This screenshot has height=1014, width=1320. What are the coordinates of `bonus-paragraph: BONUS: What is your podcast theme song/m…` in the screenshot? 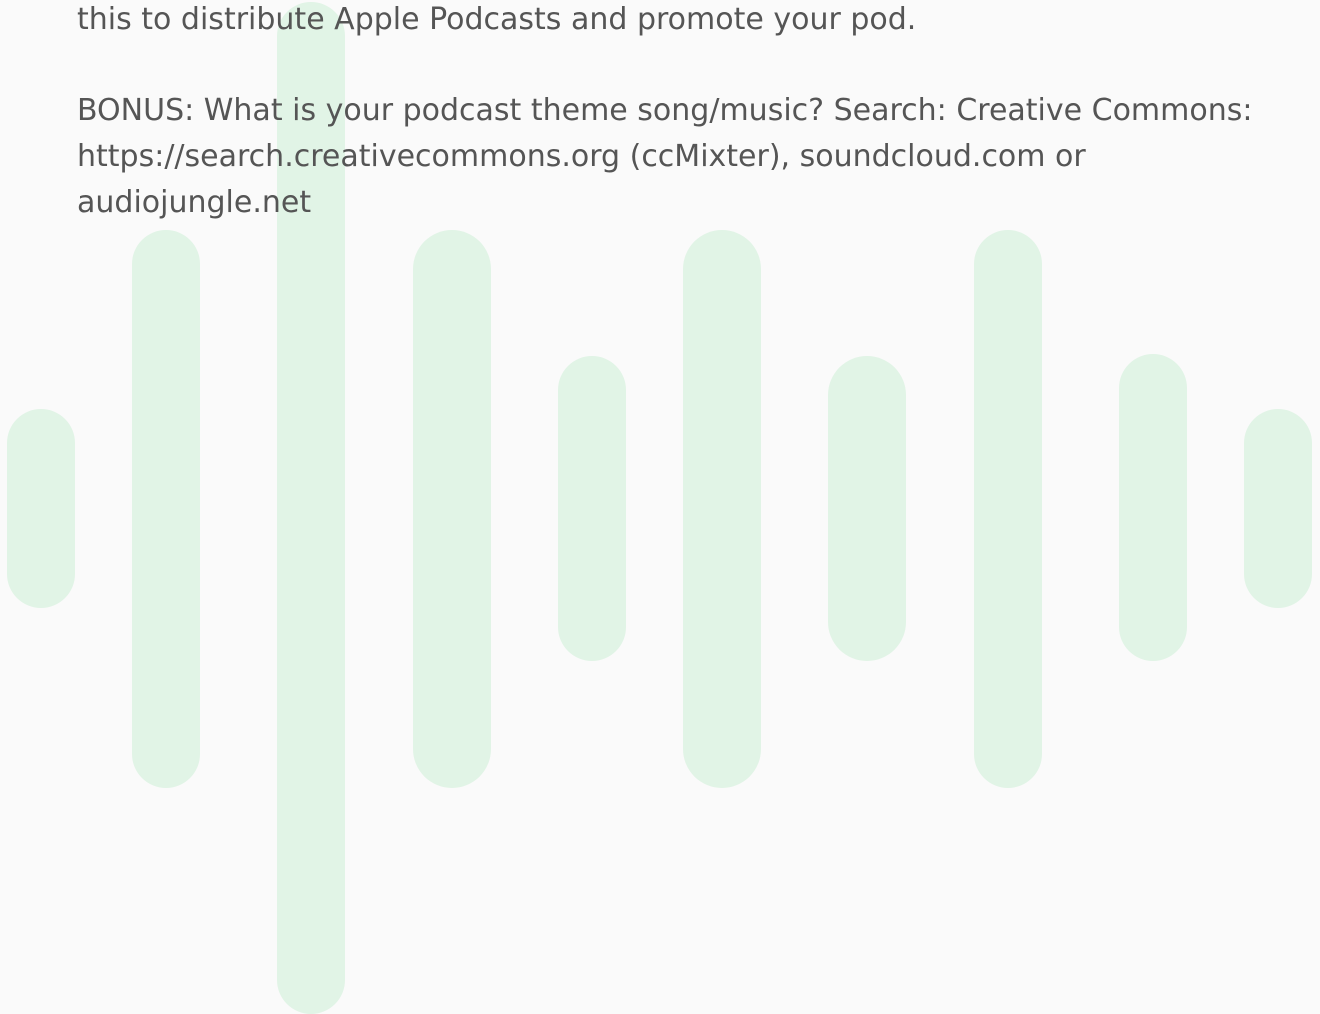 It's located at (665, 156).